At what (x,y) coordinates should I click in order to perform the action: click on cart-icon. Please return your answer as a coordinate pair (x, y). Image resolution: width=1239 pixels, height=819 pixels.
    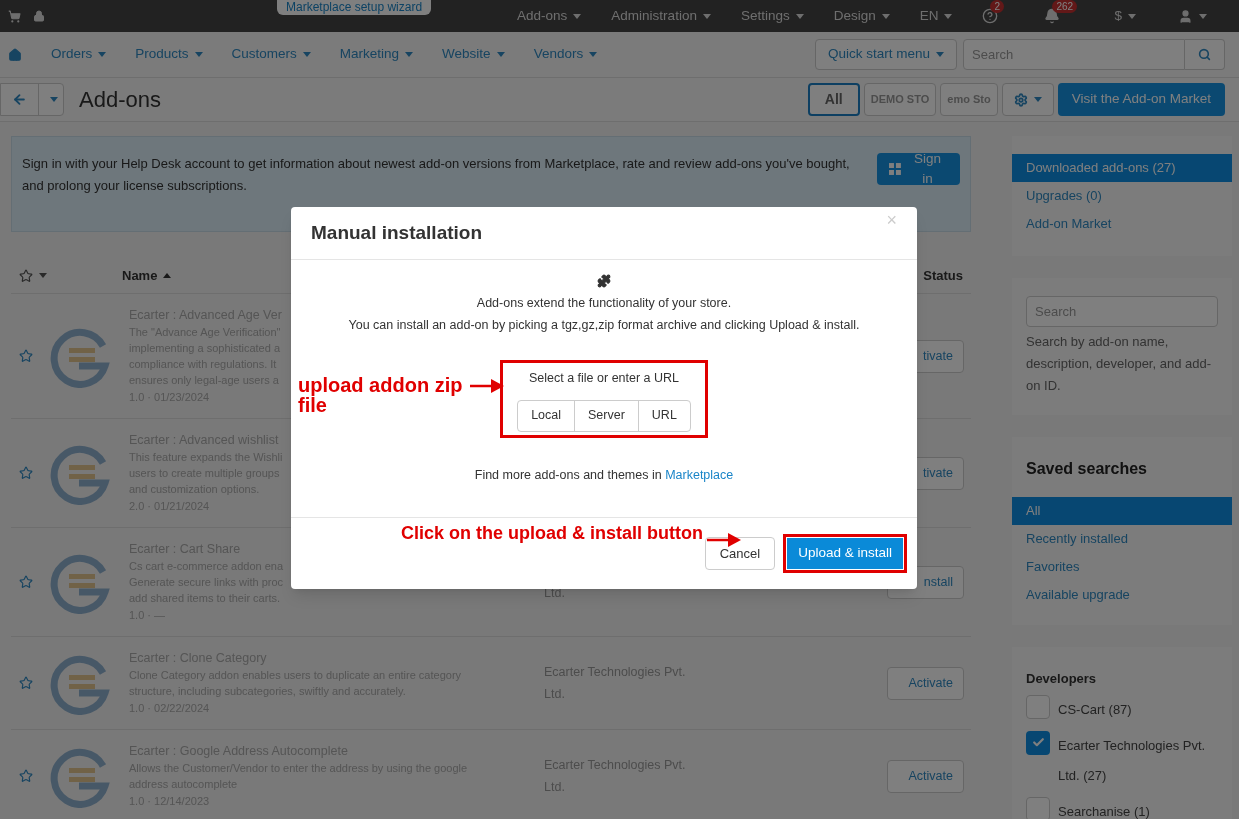
    Looking at the image, I should click on (14, 16).